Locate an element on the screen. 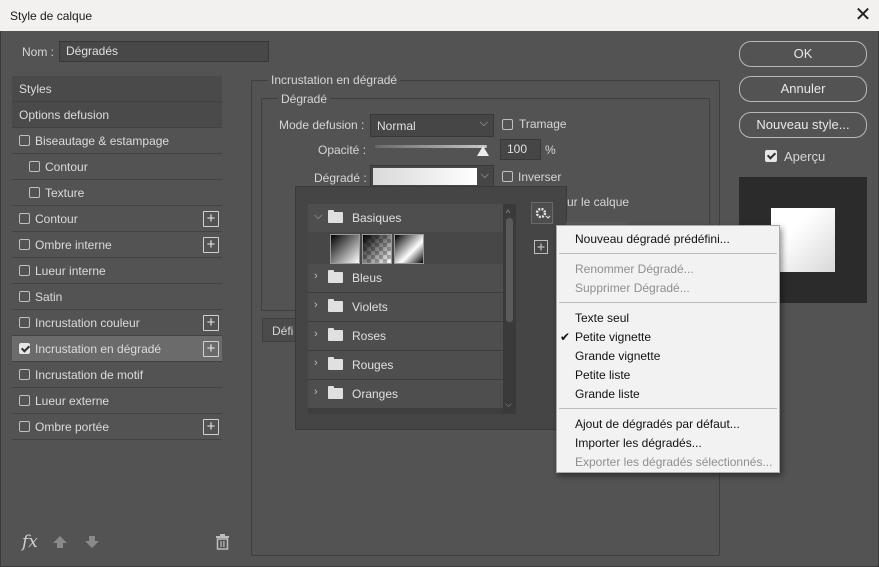  opacity-slider-handle is located at coordinates (483, 151).